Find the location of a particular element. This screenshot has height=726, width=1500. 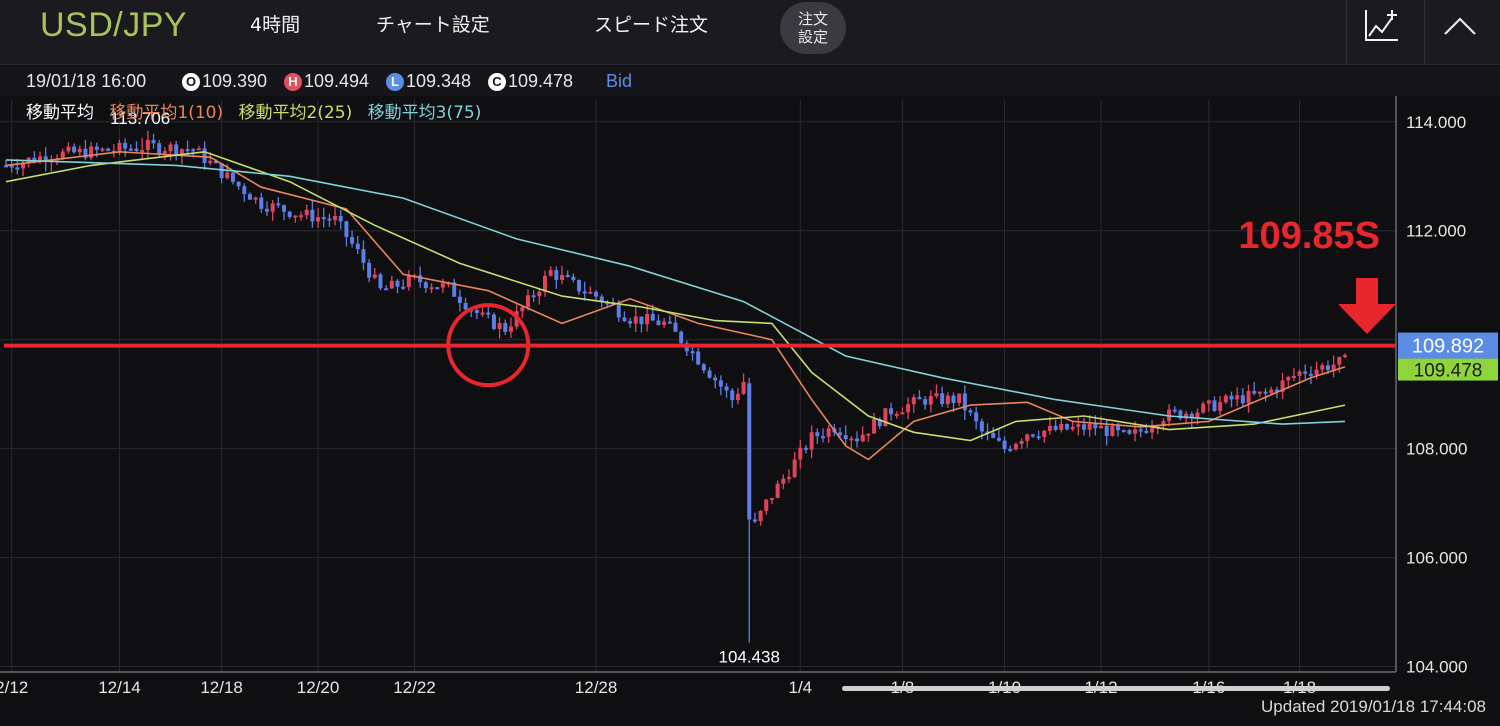

currency-pair-title: USD/JPY is located at coordinates (113, 25).